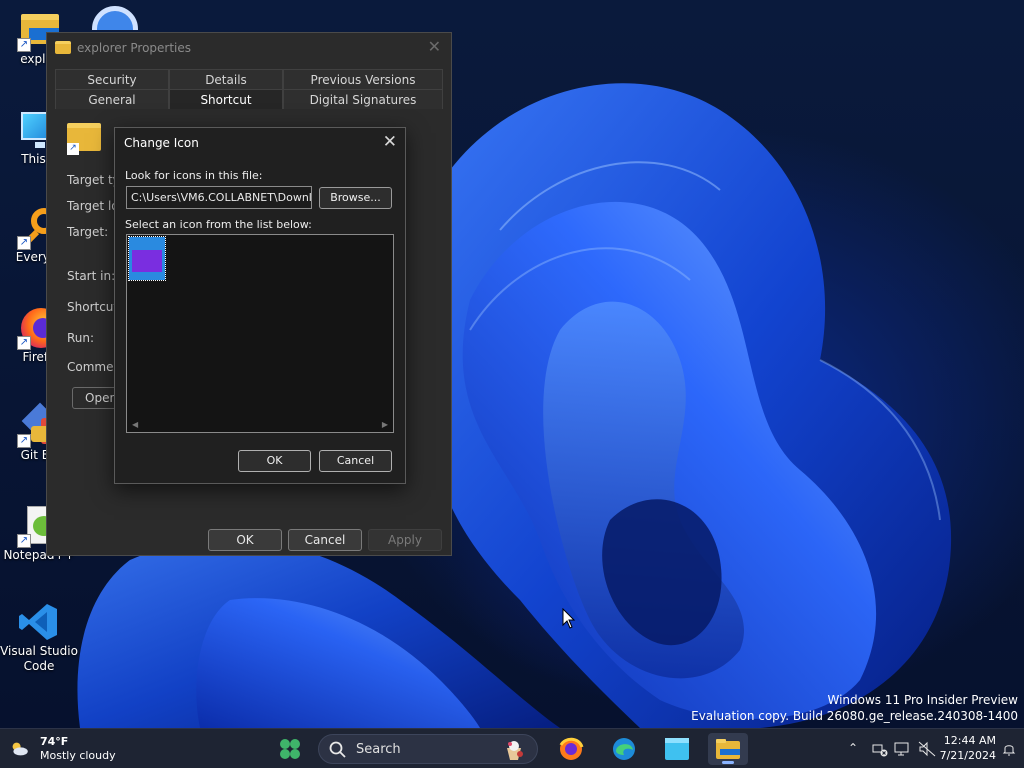 This screenshot has width=1024, height=768. What do you see at coordinates (81, 338) in the screenshot?
I see `label-run: Run:` at bounding box center [81, 338].